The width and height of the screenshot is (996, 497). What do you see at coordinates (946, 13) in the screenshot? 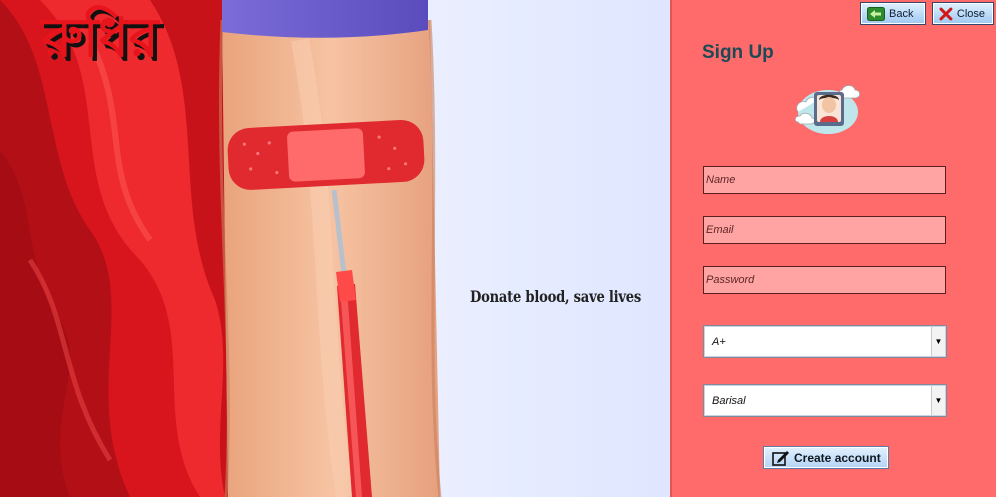
I see `close-x-icon` at bounding box center [946, 13].